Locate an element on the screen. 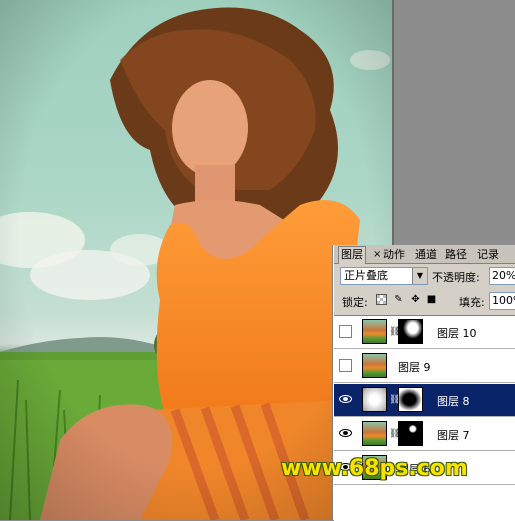 This screenshot has height=521, width=515. tab-channels: 通道 is located at coordinates (426, 255).